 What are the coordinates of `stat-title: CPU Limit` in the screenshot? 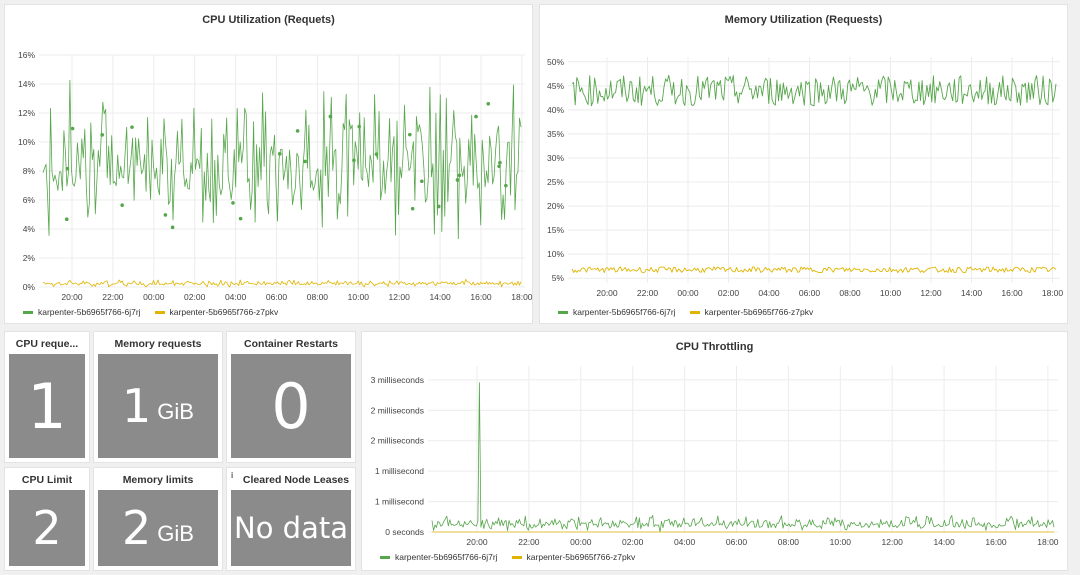 It's located at (47, 480).